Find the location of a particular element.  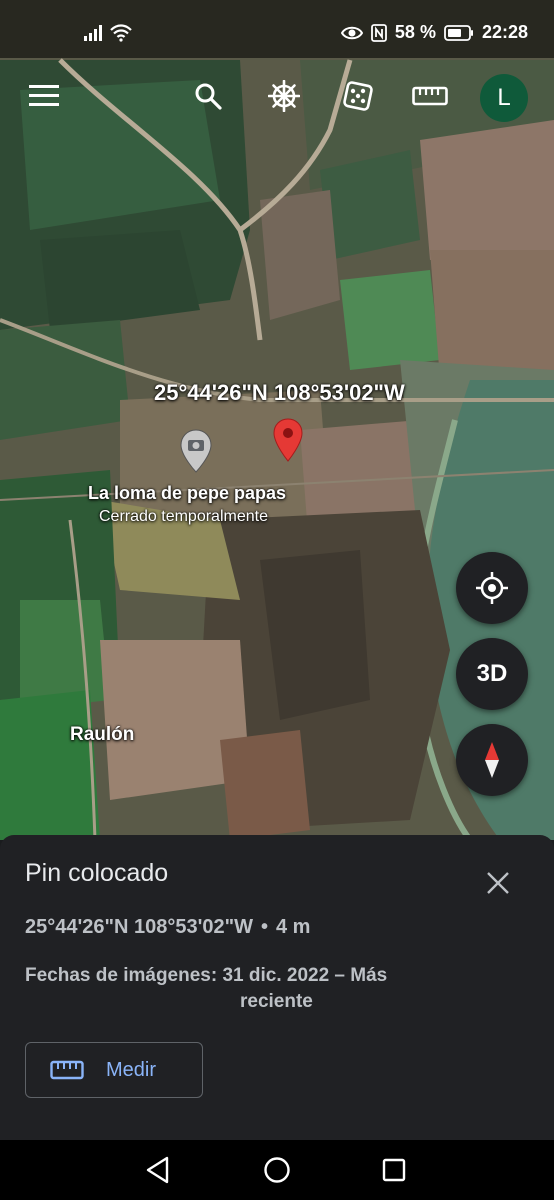

pin-altitude: 4 m is located at coordinates (293, 927).